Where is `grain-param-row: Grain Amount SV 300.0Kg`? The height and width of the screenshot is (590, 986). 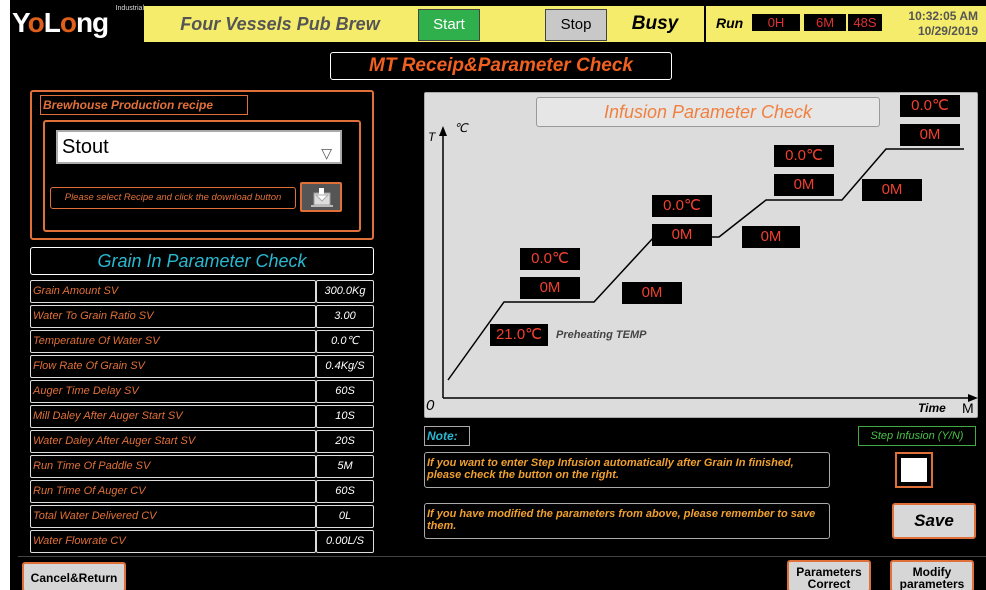 grain-param-row: Grain Amount SV 300.0Kg is located at coordinates (202, 291).